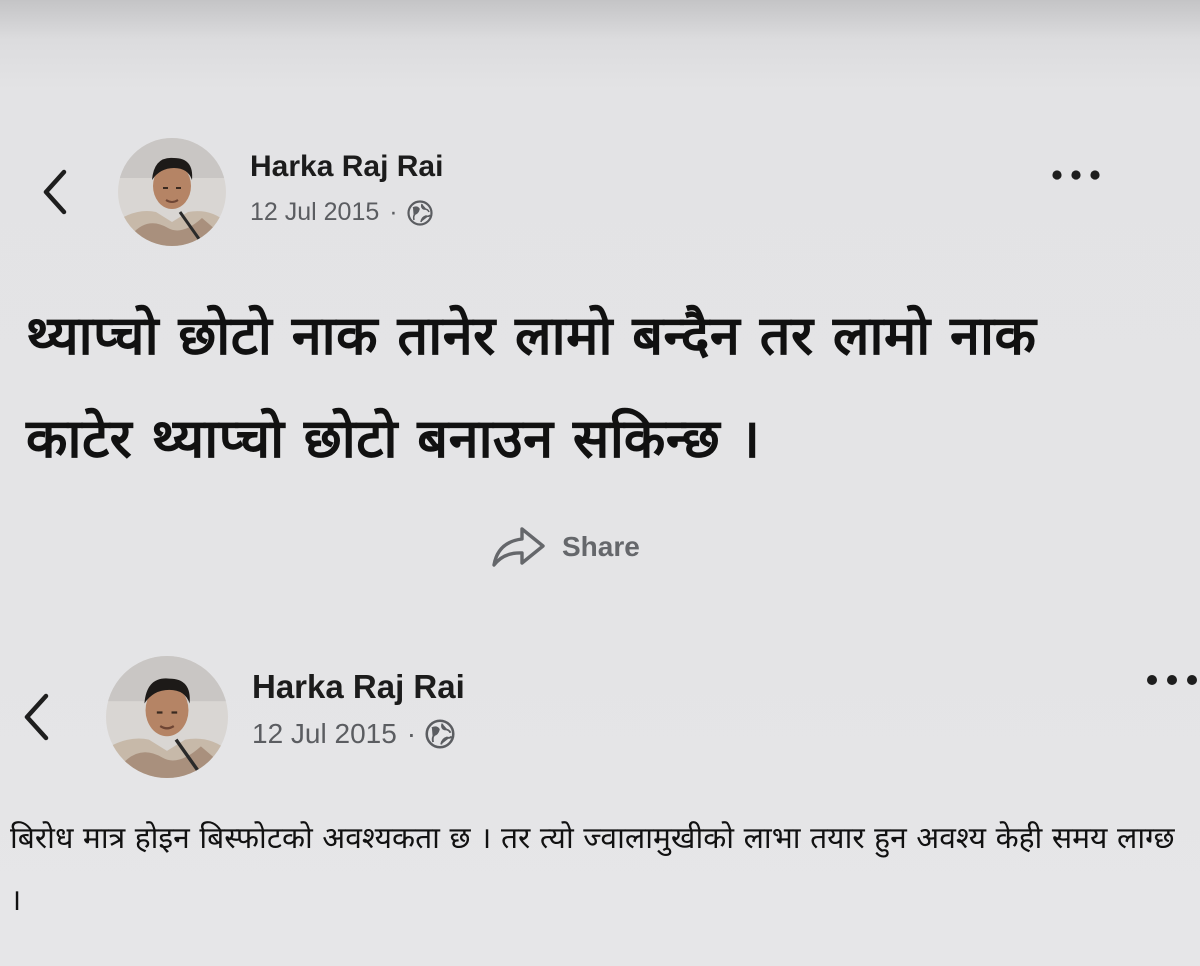 This screenshot has width=1200, height=966. Describe the element at coordinates (601, 546) in the screenshot. I see `share-label: Share` at that location.